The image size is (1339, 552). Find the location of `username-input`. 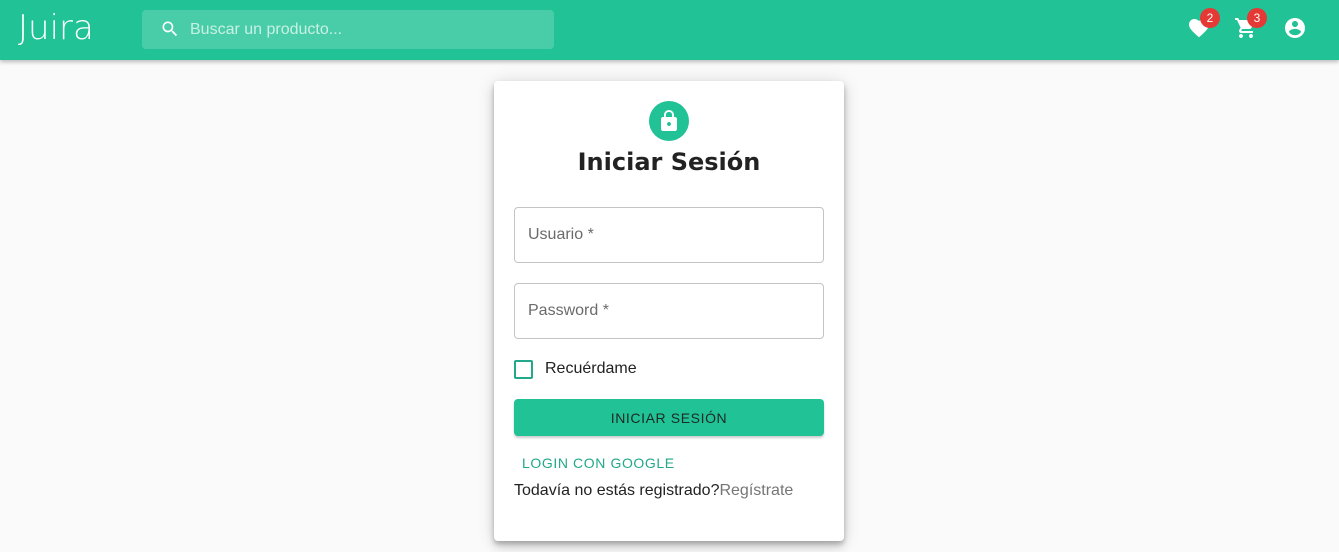

username-input is located at coordinates (669, 235).